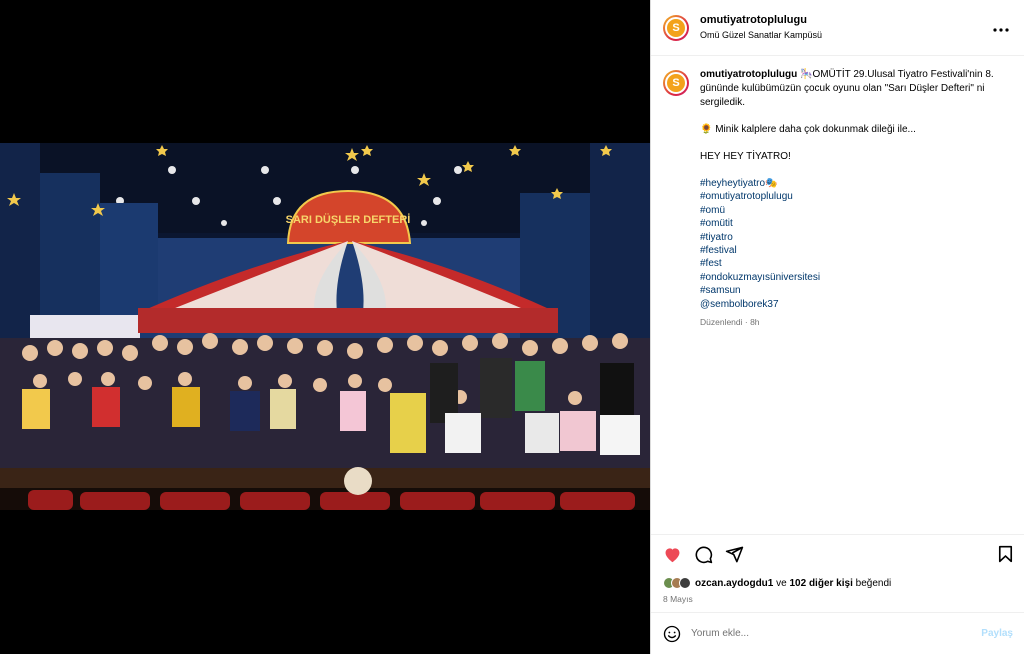 This screenshot has width=1024, height=654. I want to click on edited-timestamp: Düzenlendi · 8h, so click(730, 322).